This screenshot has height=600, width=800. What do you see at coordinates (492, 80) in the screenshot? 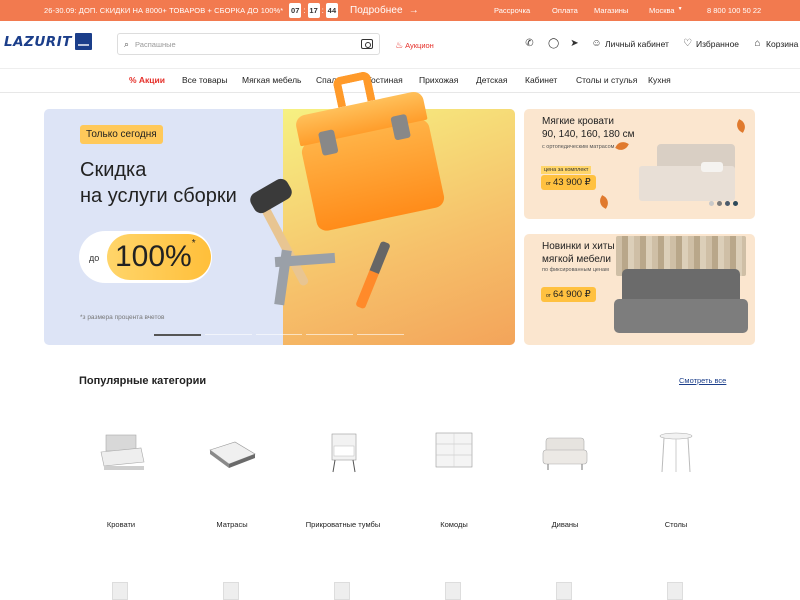
I see `nav-item-kids: Детская` at bounding box center [492, 80].